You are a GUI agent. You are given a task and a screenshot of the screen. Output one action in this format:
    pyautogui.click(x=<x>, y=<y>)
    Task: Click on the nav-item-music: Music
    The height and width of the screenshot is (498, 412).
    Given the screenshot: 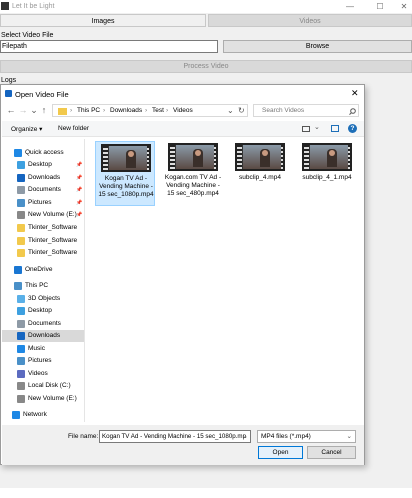 What is the action you would take?
    pyautogui.click(x=43, y=349)
    